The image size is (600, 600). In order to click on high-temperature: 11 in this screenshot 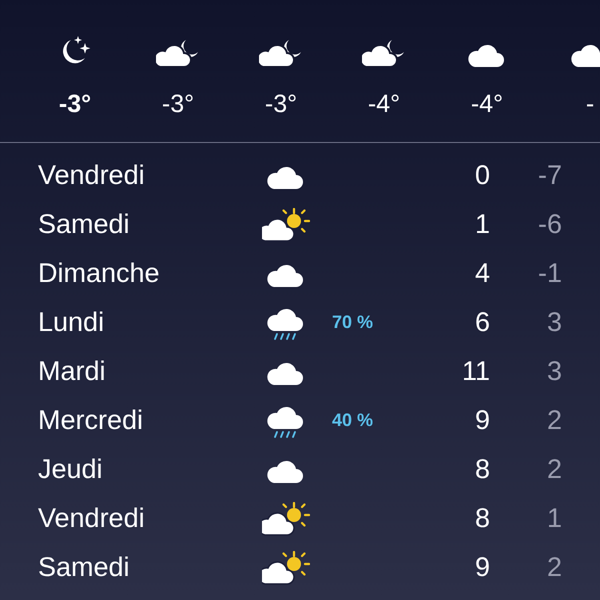, I will do `click(475, 371)`.